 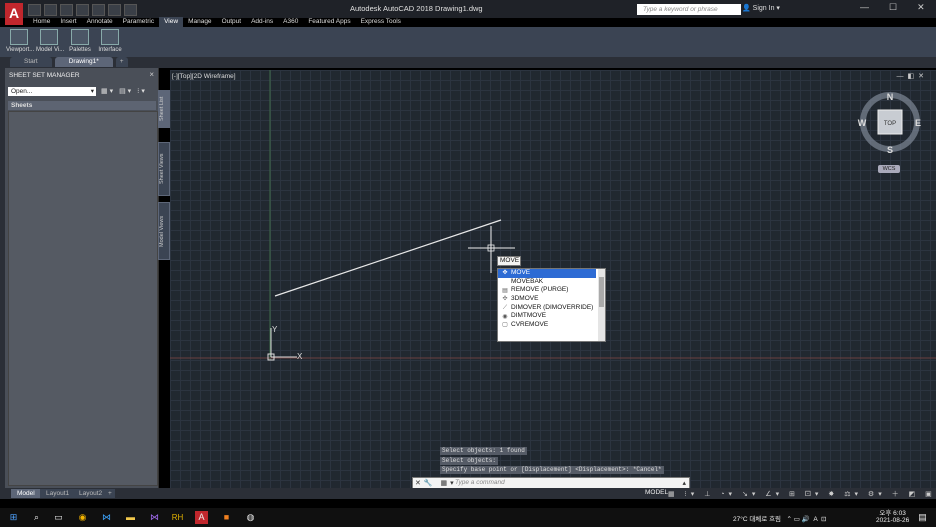 What do you see at coordinates (164, 169) in the screenshot?
I see `tab-sheet-views: Sheet Views` at bounding box center [164, 169].